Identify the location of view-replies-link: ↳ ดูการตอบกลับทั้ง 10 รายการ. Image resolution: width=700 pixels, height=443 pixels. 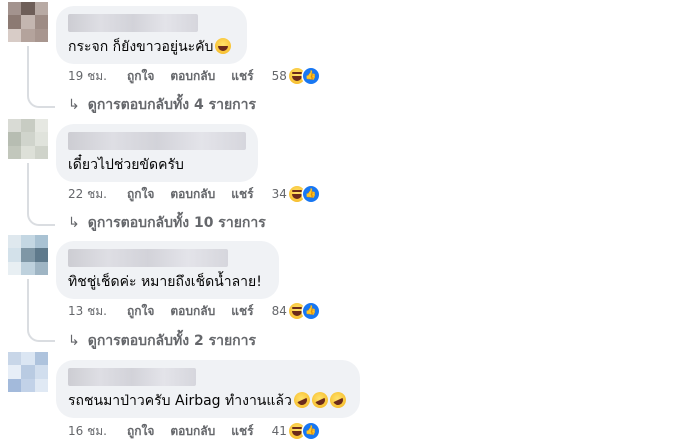
(167, 223).